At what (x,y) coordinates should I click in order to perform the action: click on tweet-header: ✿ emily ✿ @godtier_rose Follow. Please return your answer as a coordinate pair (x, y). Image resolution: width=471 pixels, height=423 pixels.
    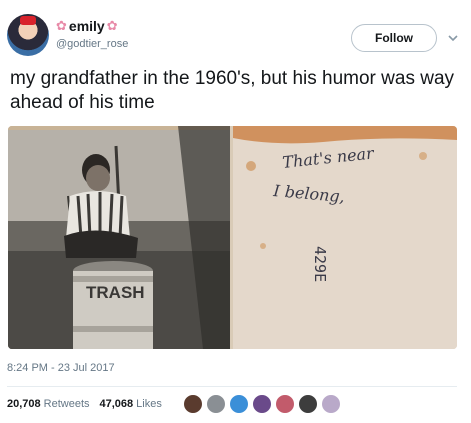
    Looking at the image, I should click on (235, 37).